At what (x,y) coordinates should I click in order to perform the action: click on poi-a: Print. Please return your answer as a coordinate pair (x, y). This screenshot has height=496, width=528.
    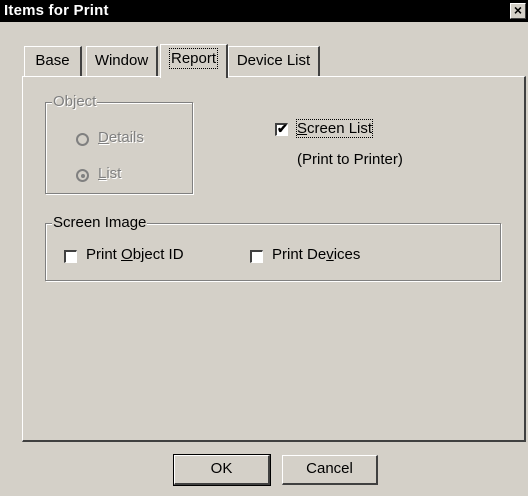
    Looking at the image, I should click on (104, 254).